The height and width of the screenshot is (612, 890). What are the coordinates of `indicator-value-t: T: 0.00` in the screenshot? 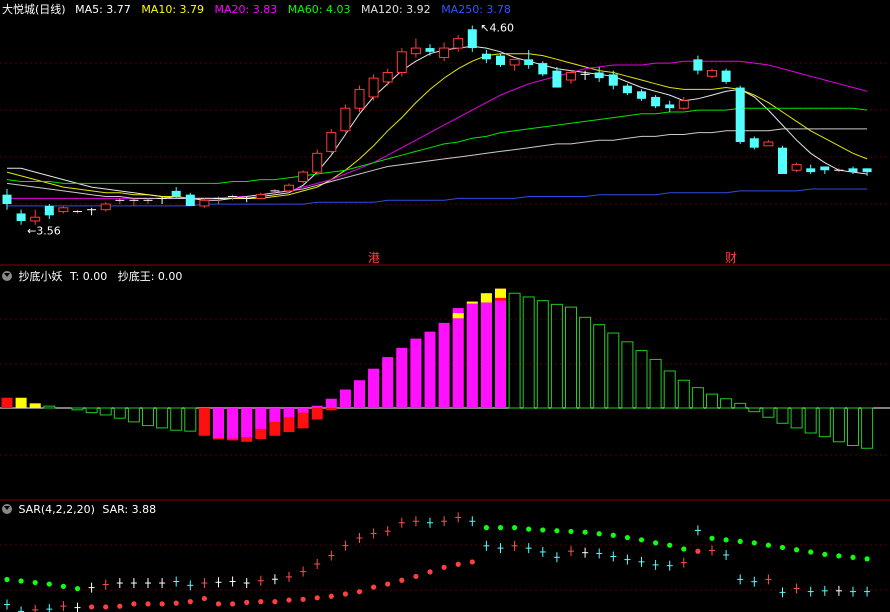 It's located at (89, 276).